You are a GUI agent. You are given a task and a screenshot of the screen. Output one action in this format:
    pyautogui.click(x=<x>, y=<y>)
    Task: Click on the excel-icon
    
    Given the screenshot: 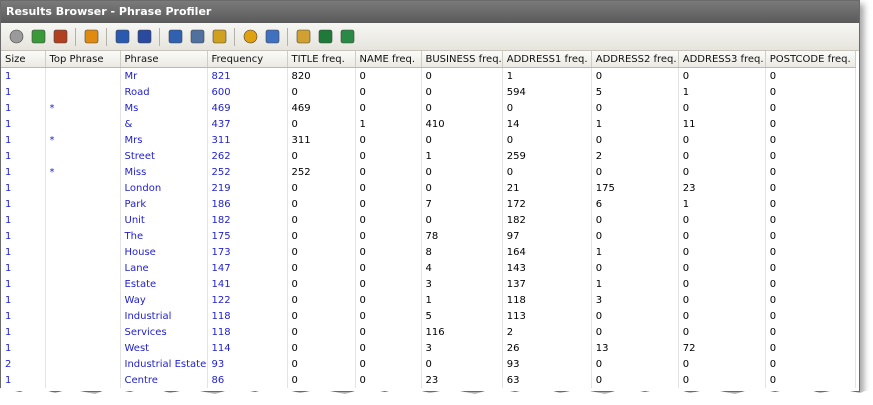 What is the action you would take?
    pyautogui.click(x=325, y=37)
    